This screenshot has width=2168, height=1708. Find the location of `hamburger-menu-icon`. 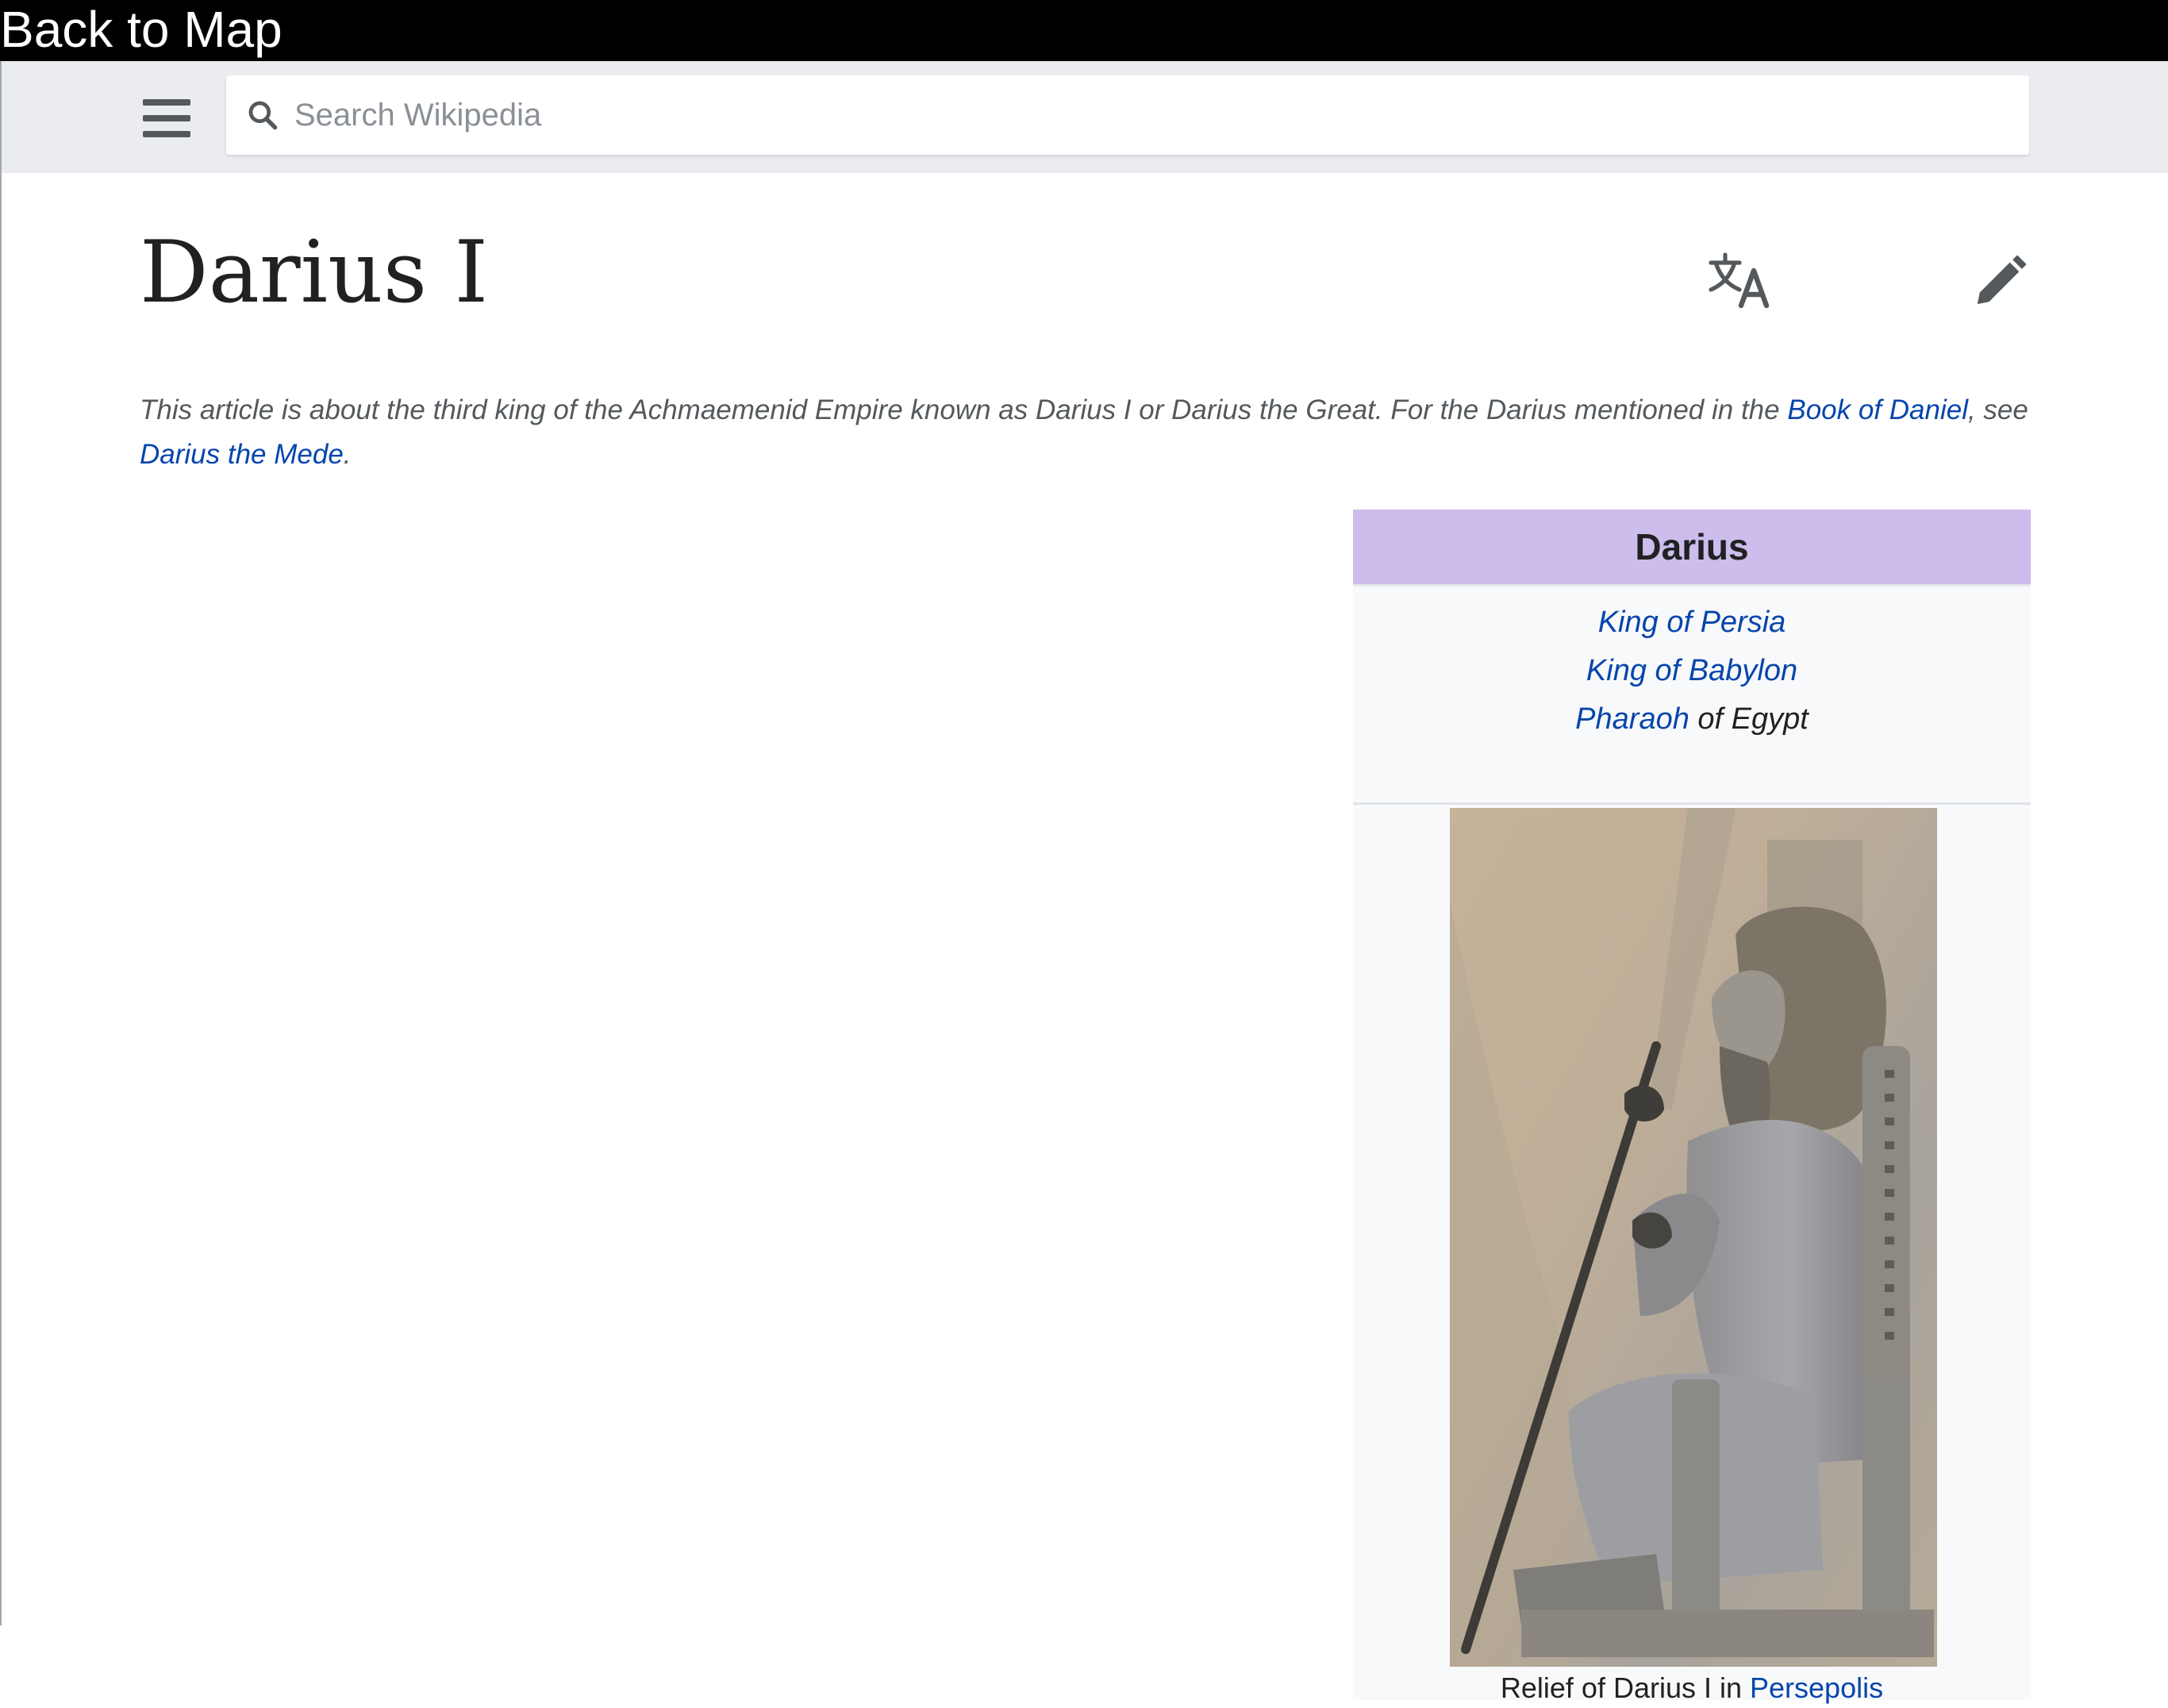

hamburger-menu-icon is located at coordinates (166, 118).